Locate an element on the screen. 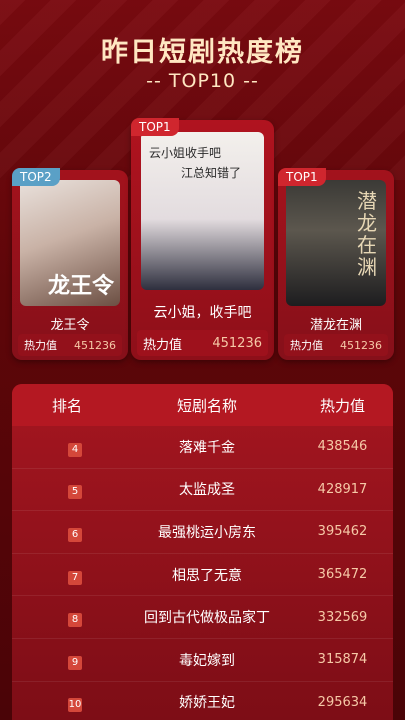 The height and width of the screenshot is (720, 405). drama-poster: 龙王令 is located at coordinates (70, 243).